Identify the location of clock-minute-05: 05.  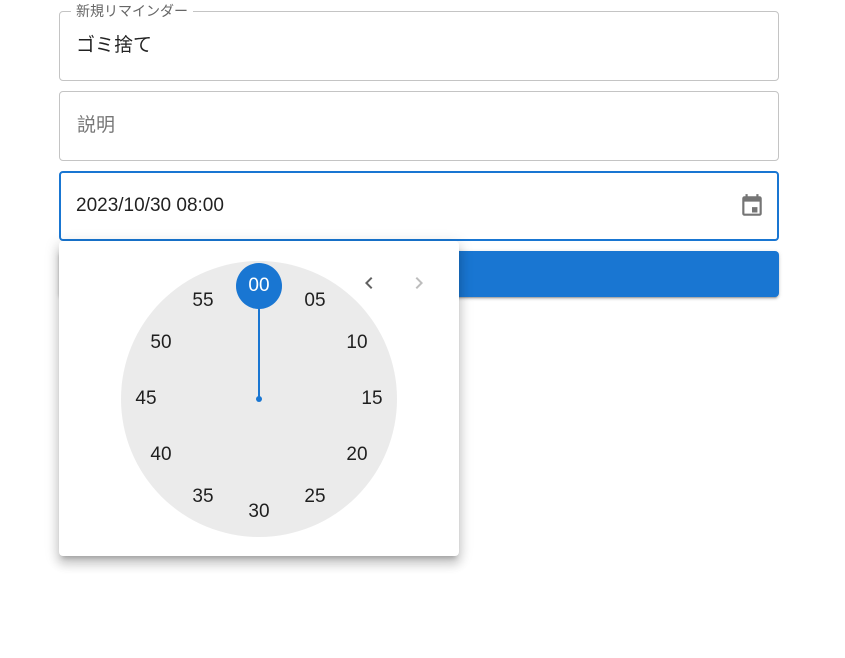
(315, 301).